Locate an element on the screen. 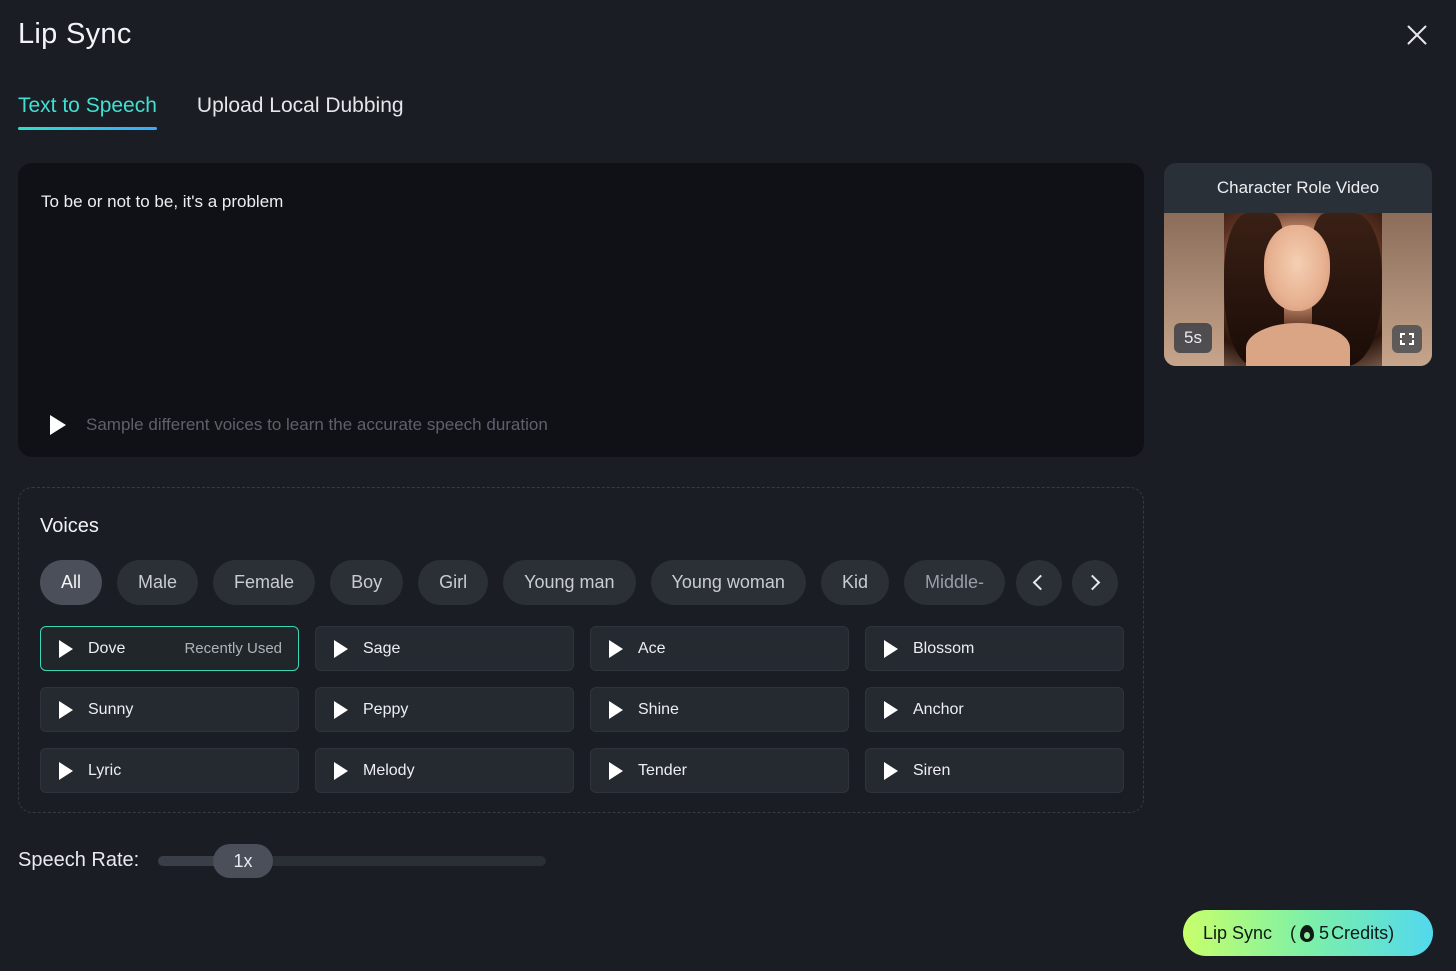  filter-young-woman: Young woman is located at coordinates (728, 582).